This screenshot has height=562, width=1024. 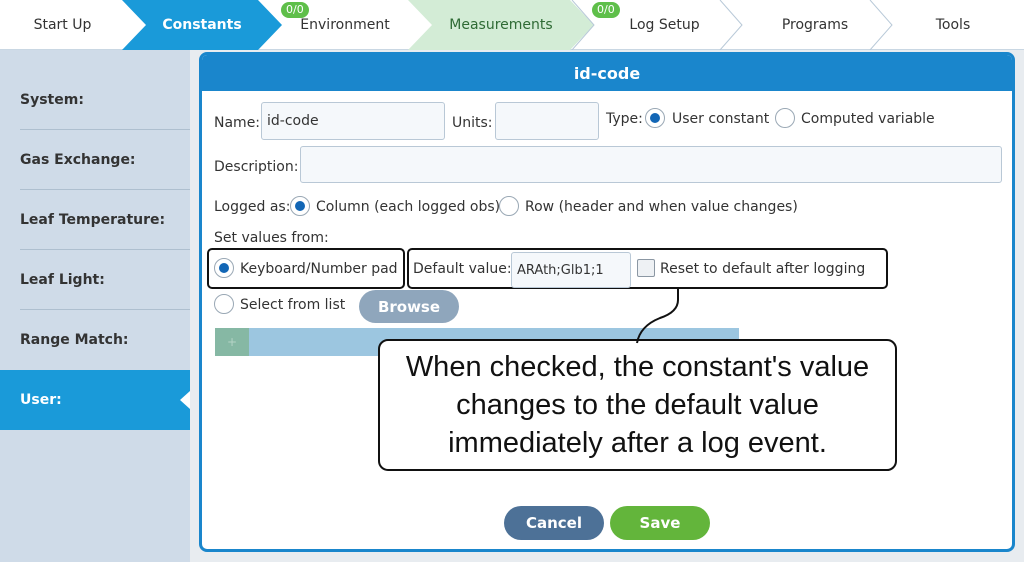 I want to click on callout-pointer, so click(x=657, y=316).